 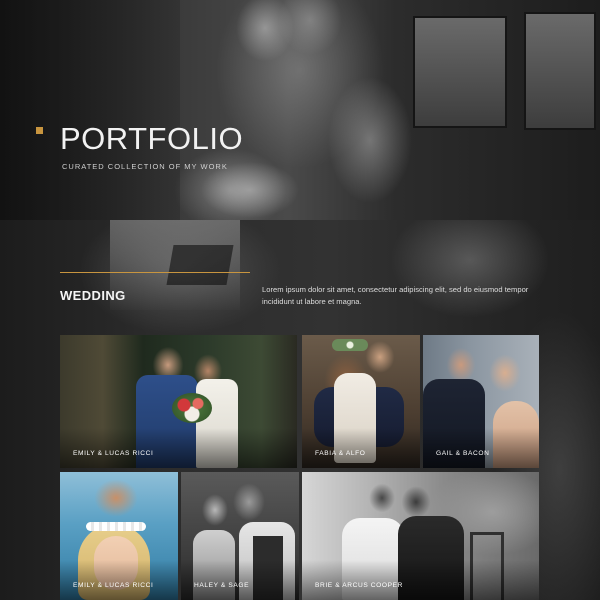 I want to click on hero-accent-square, so click(x=39, y=130).